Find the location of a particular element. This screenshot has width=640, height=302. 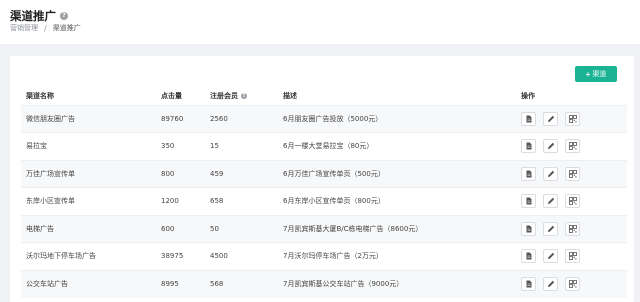

cell-desc: 6月东岸小区宣传单页（800元） is located at coordinates (397, 201).